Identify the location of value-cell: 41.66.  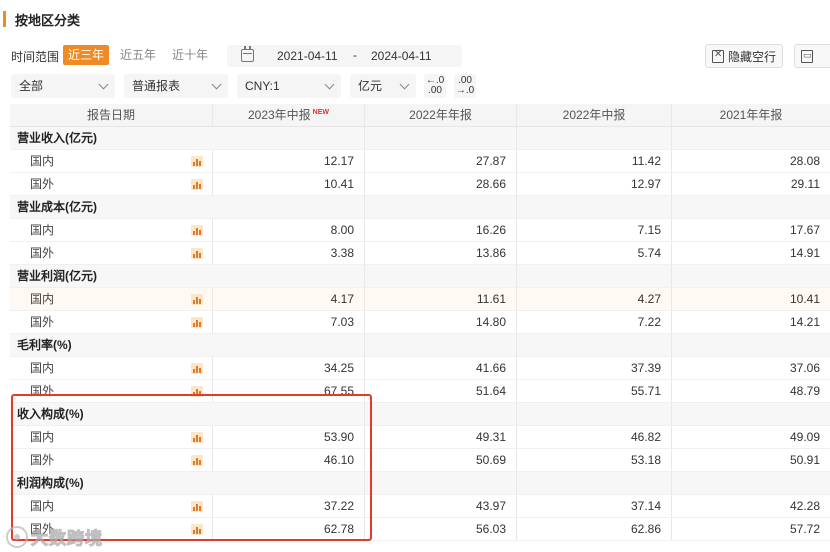
(441, 368).